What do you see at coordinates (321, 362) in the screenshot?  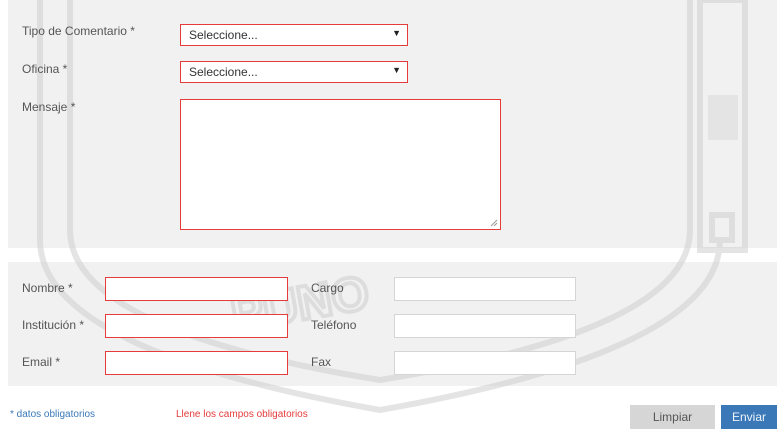 I see `fax-label: Fax` at bounding box center [321, 362].